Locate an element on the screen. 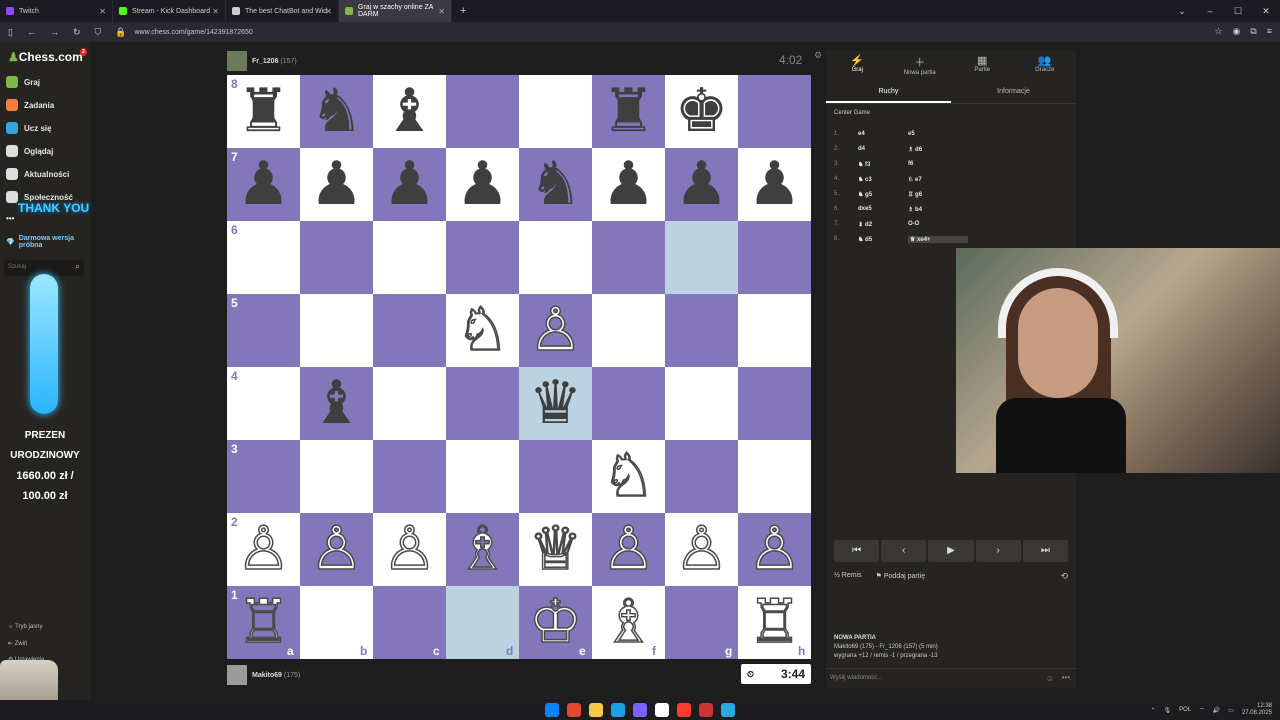 Image resolution: width=1280 pixels, height=720 pixels. chess-piece-g7: ♟ is located at coordinates (701, 184).